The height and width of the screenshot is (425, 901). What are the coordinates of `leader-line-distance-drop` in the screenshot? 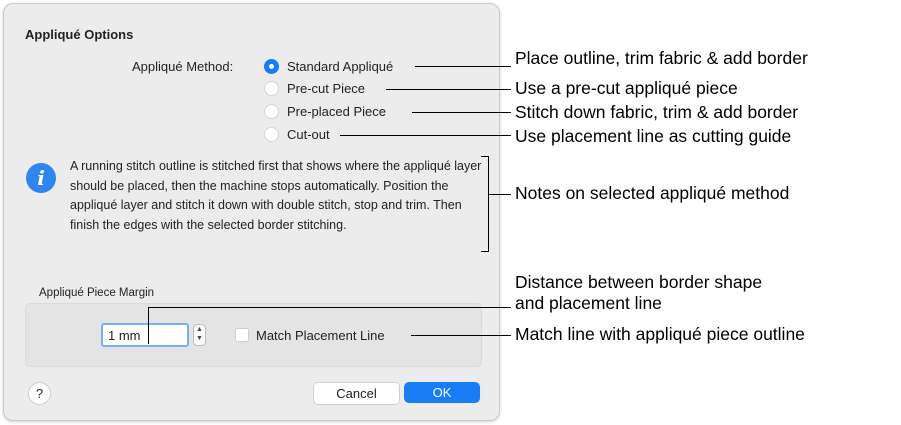 It's located at (148, 325).